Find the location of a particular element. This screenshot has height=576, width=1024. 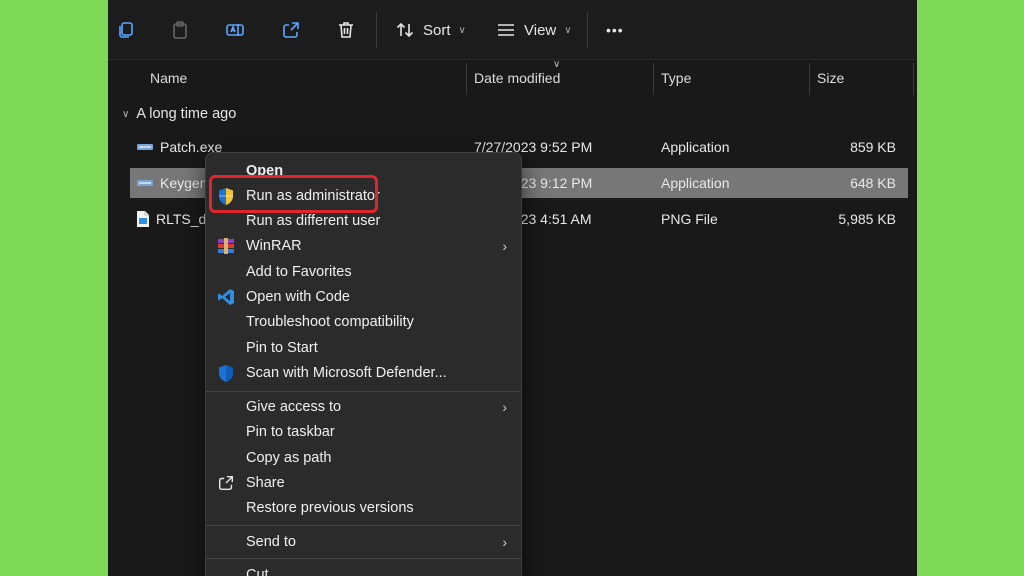

defender-shield-icon is located at coordinates (226, 373).